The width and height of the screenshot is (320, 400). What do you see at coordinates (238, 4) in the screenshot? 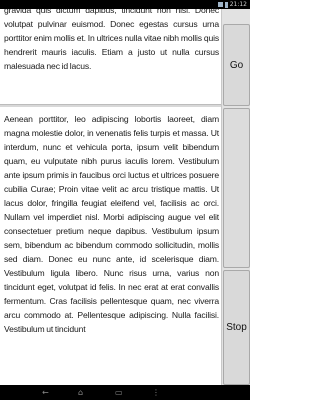
I see `status-time: 21:12` at bounding box center [238, 4].